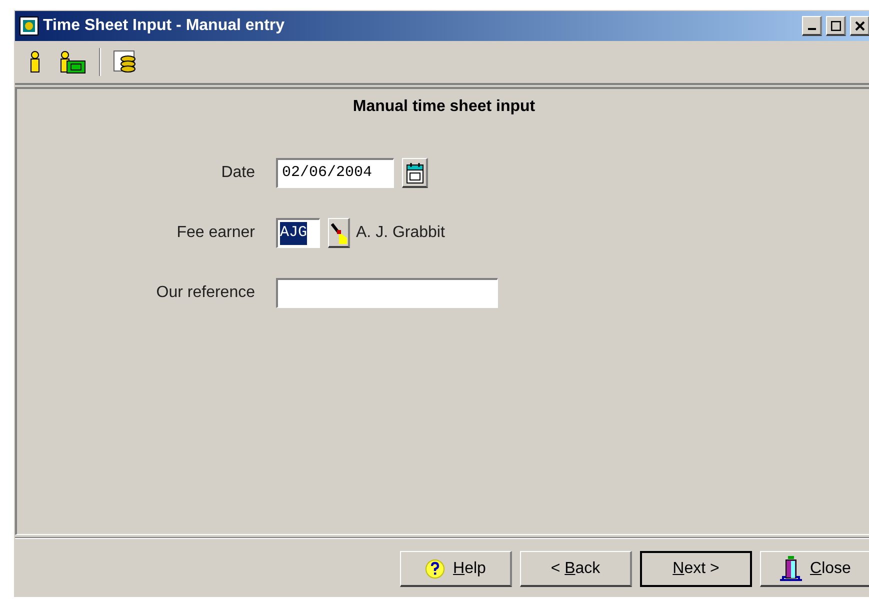 The image size is (869, 599). I want to click on next-button: Next >, so click(696, 569).